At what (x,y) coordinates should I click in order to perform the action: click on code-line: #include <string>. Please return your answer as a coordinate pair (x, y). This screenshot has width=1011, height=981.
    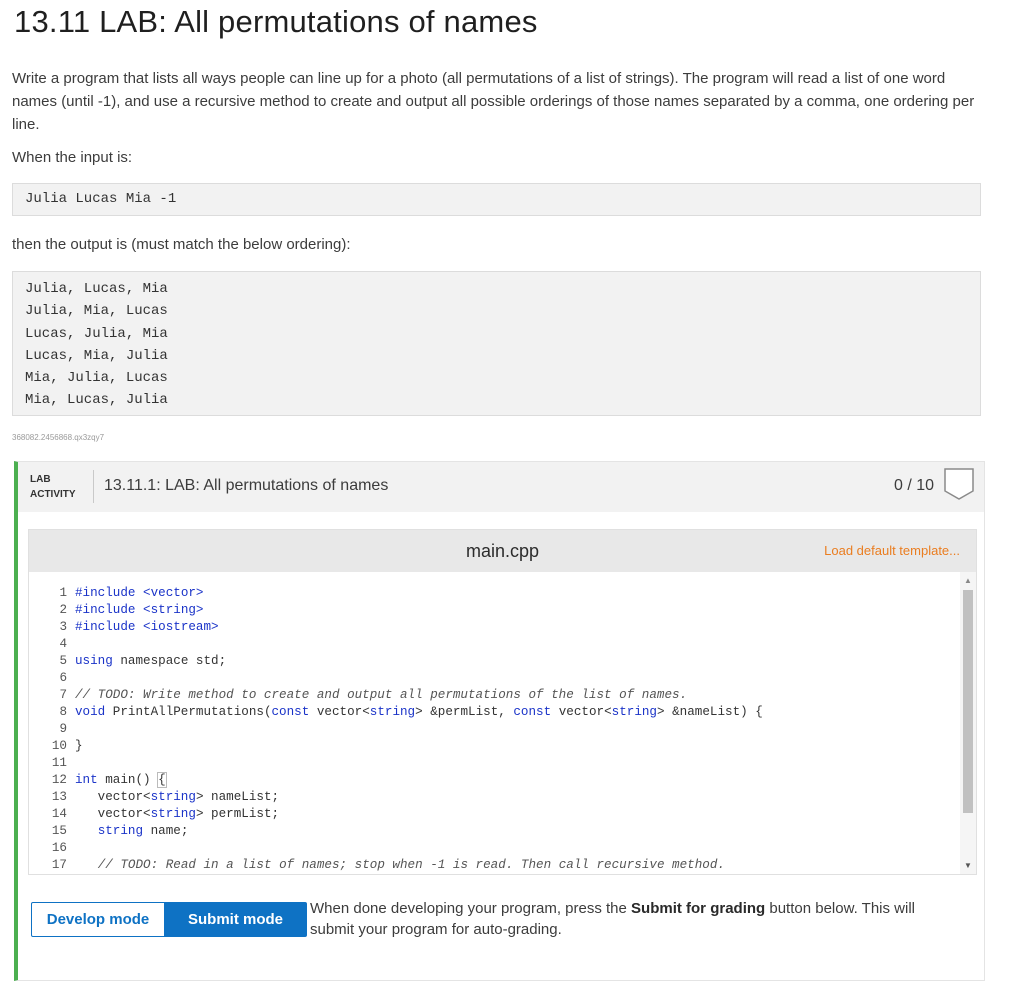
    Looking at the image, I should click on (139, 610).